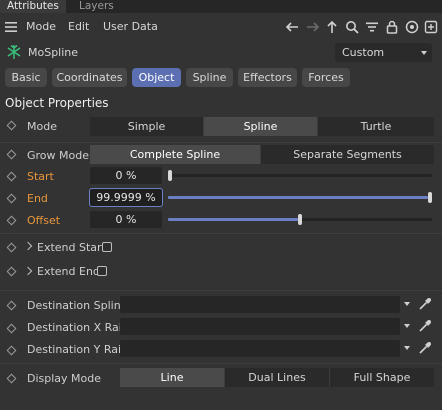  Describe the element at coordinates (26, 77) in the screenshot. I see `tab-basic: Basic` at that location.